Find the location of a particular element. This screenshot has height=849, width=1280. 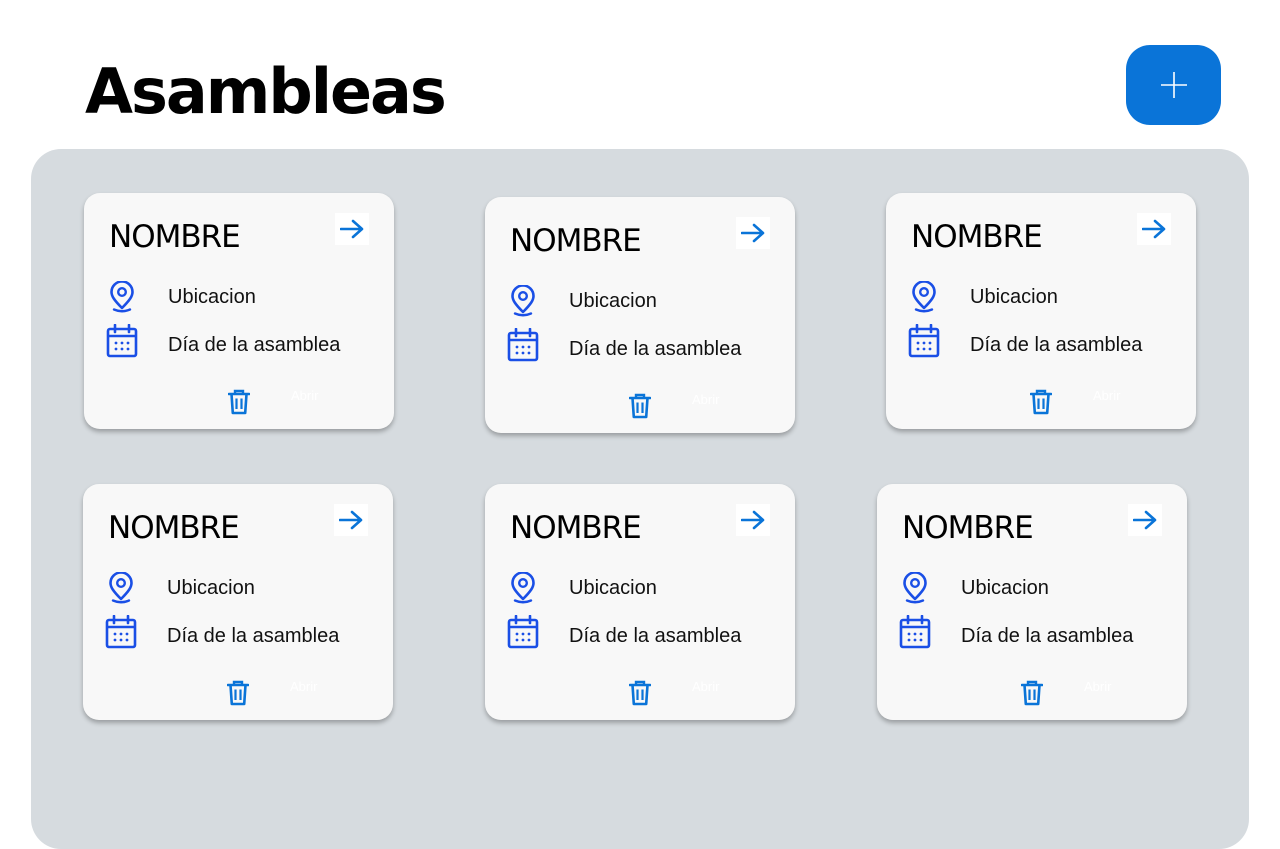

plus-icon is located at coordinates (1174, 85).